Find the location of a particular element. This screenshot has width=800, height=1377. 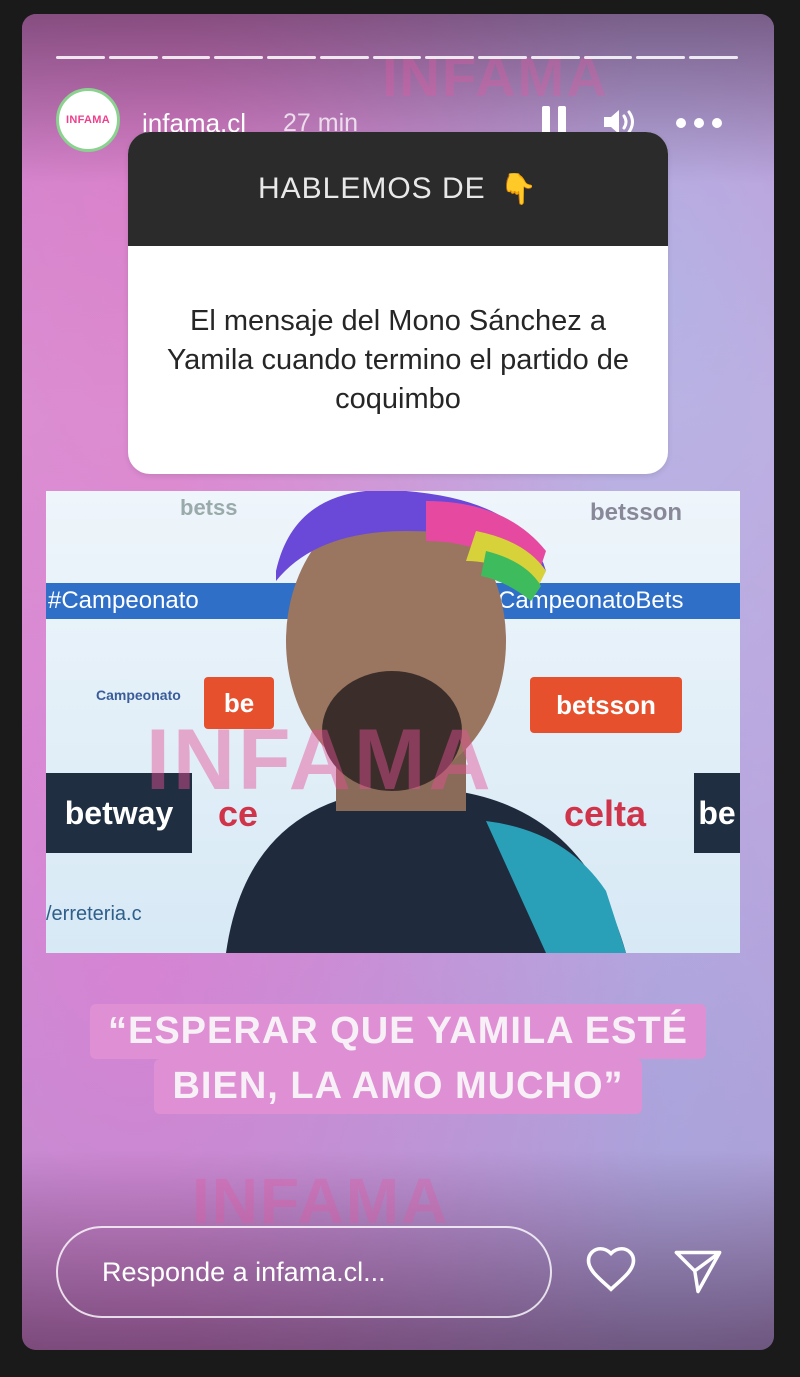

banner-text-left: #Campeonato is located at coordinates (123, 600).